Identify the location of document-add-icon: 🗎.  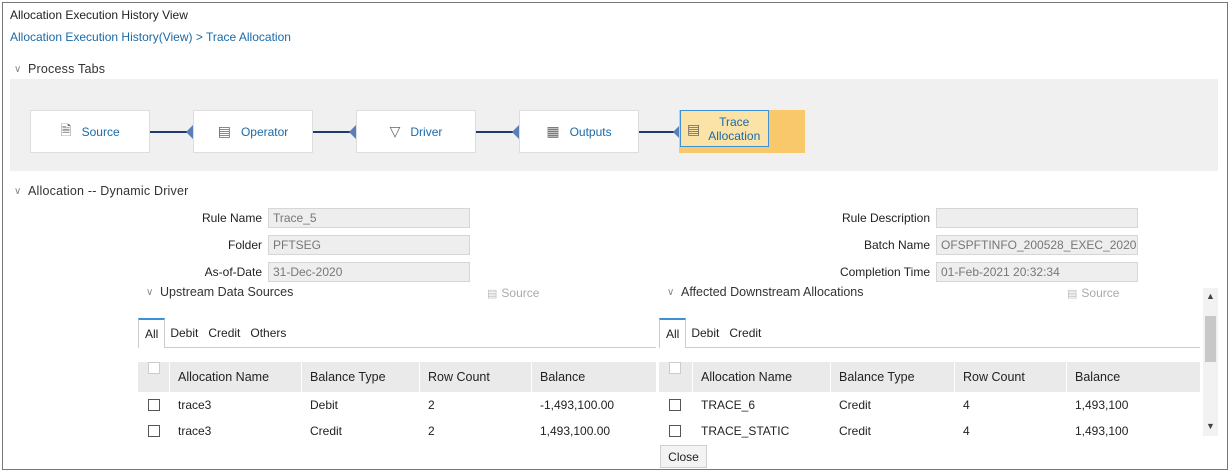
(66, 129).